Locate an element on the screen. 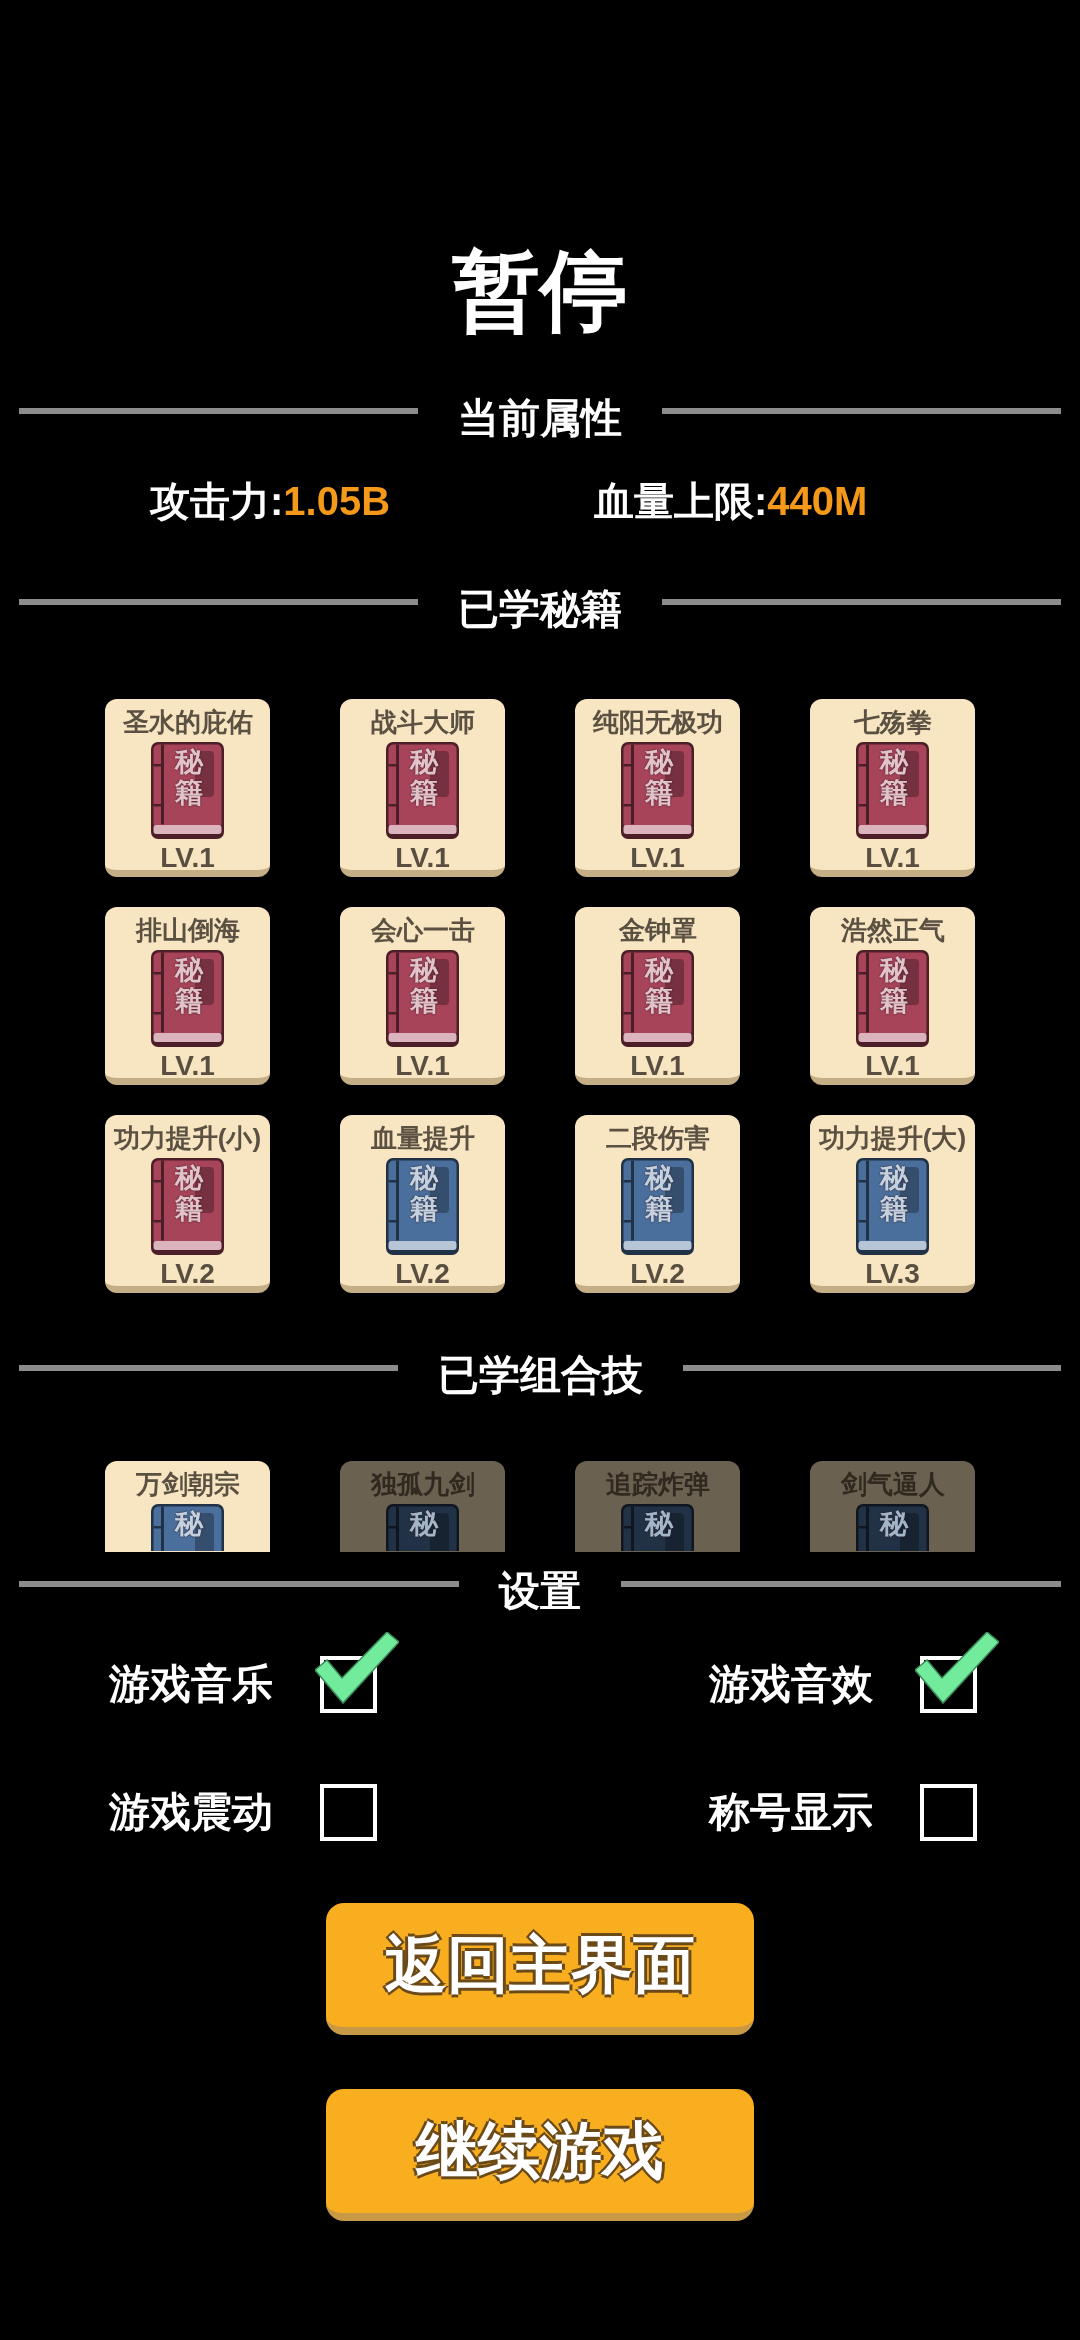  page-title: 暂停 is located at coordinates (540, 291).